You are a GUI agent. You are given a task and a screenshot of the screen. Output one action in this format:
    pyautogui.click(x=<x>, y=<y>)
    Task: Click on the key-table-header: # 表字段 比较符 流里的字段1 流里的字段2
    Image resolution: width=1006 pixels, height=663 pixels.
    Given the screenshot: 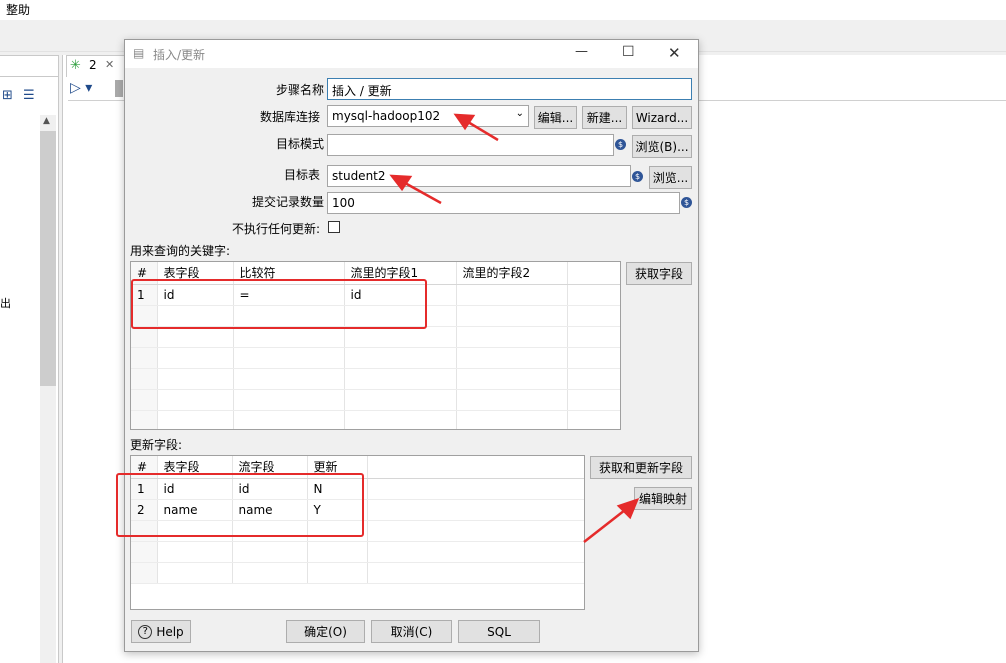 What is the action you would take?
    pyautogui.click(x=375, y=273)
    